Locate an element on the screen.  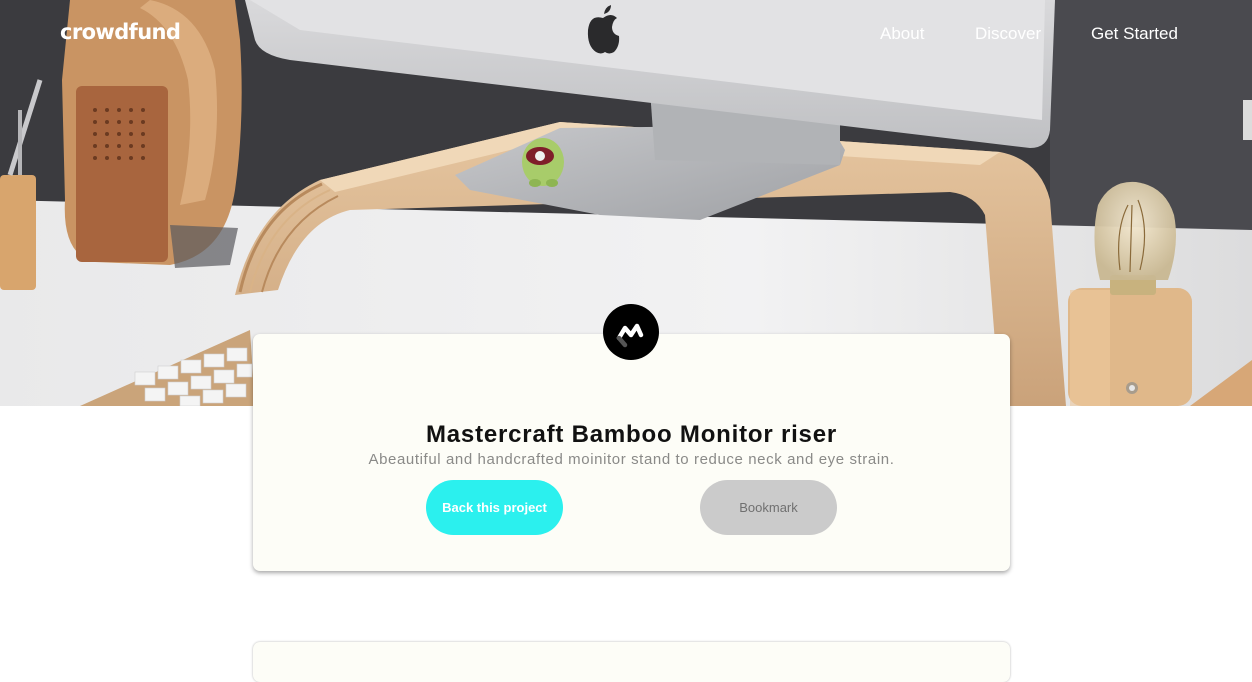
back-project-button: Back this project is located at coordinates (494, 507).